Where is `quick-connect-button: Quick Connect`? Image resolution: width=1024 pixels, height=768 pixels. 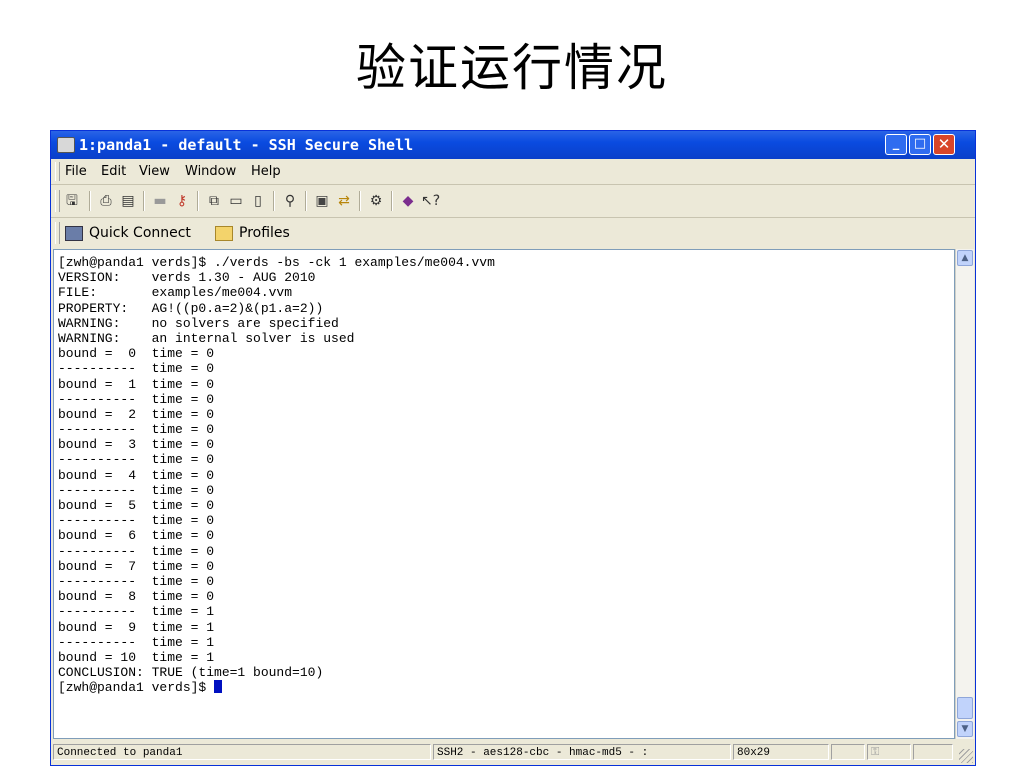
quick-connect-button: Quick Connect is located at coordinates (128, 233).